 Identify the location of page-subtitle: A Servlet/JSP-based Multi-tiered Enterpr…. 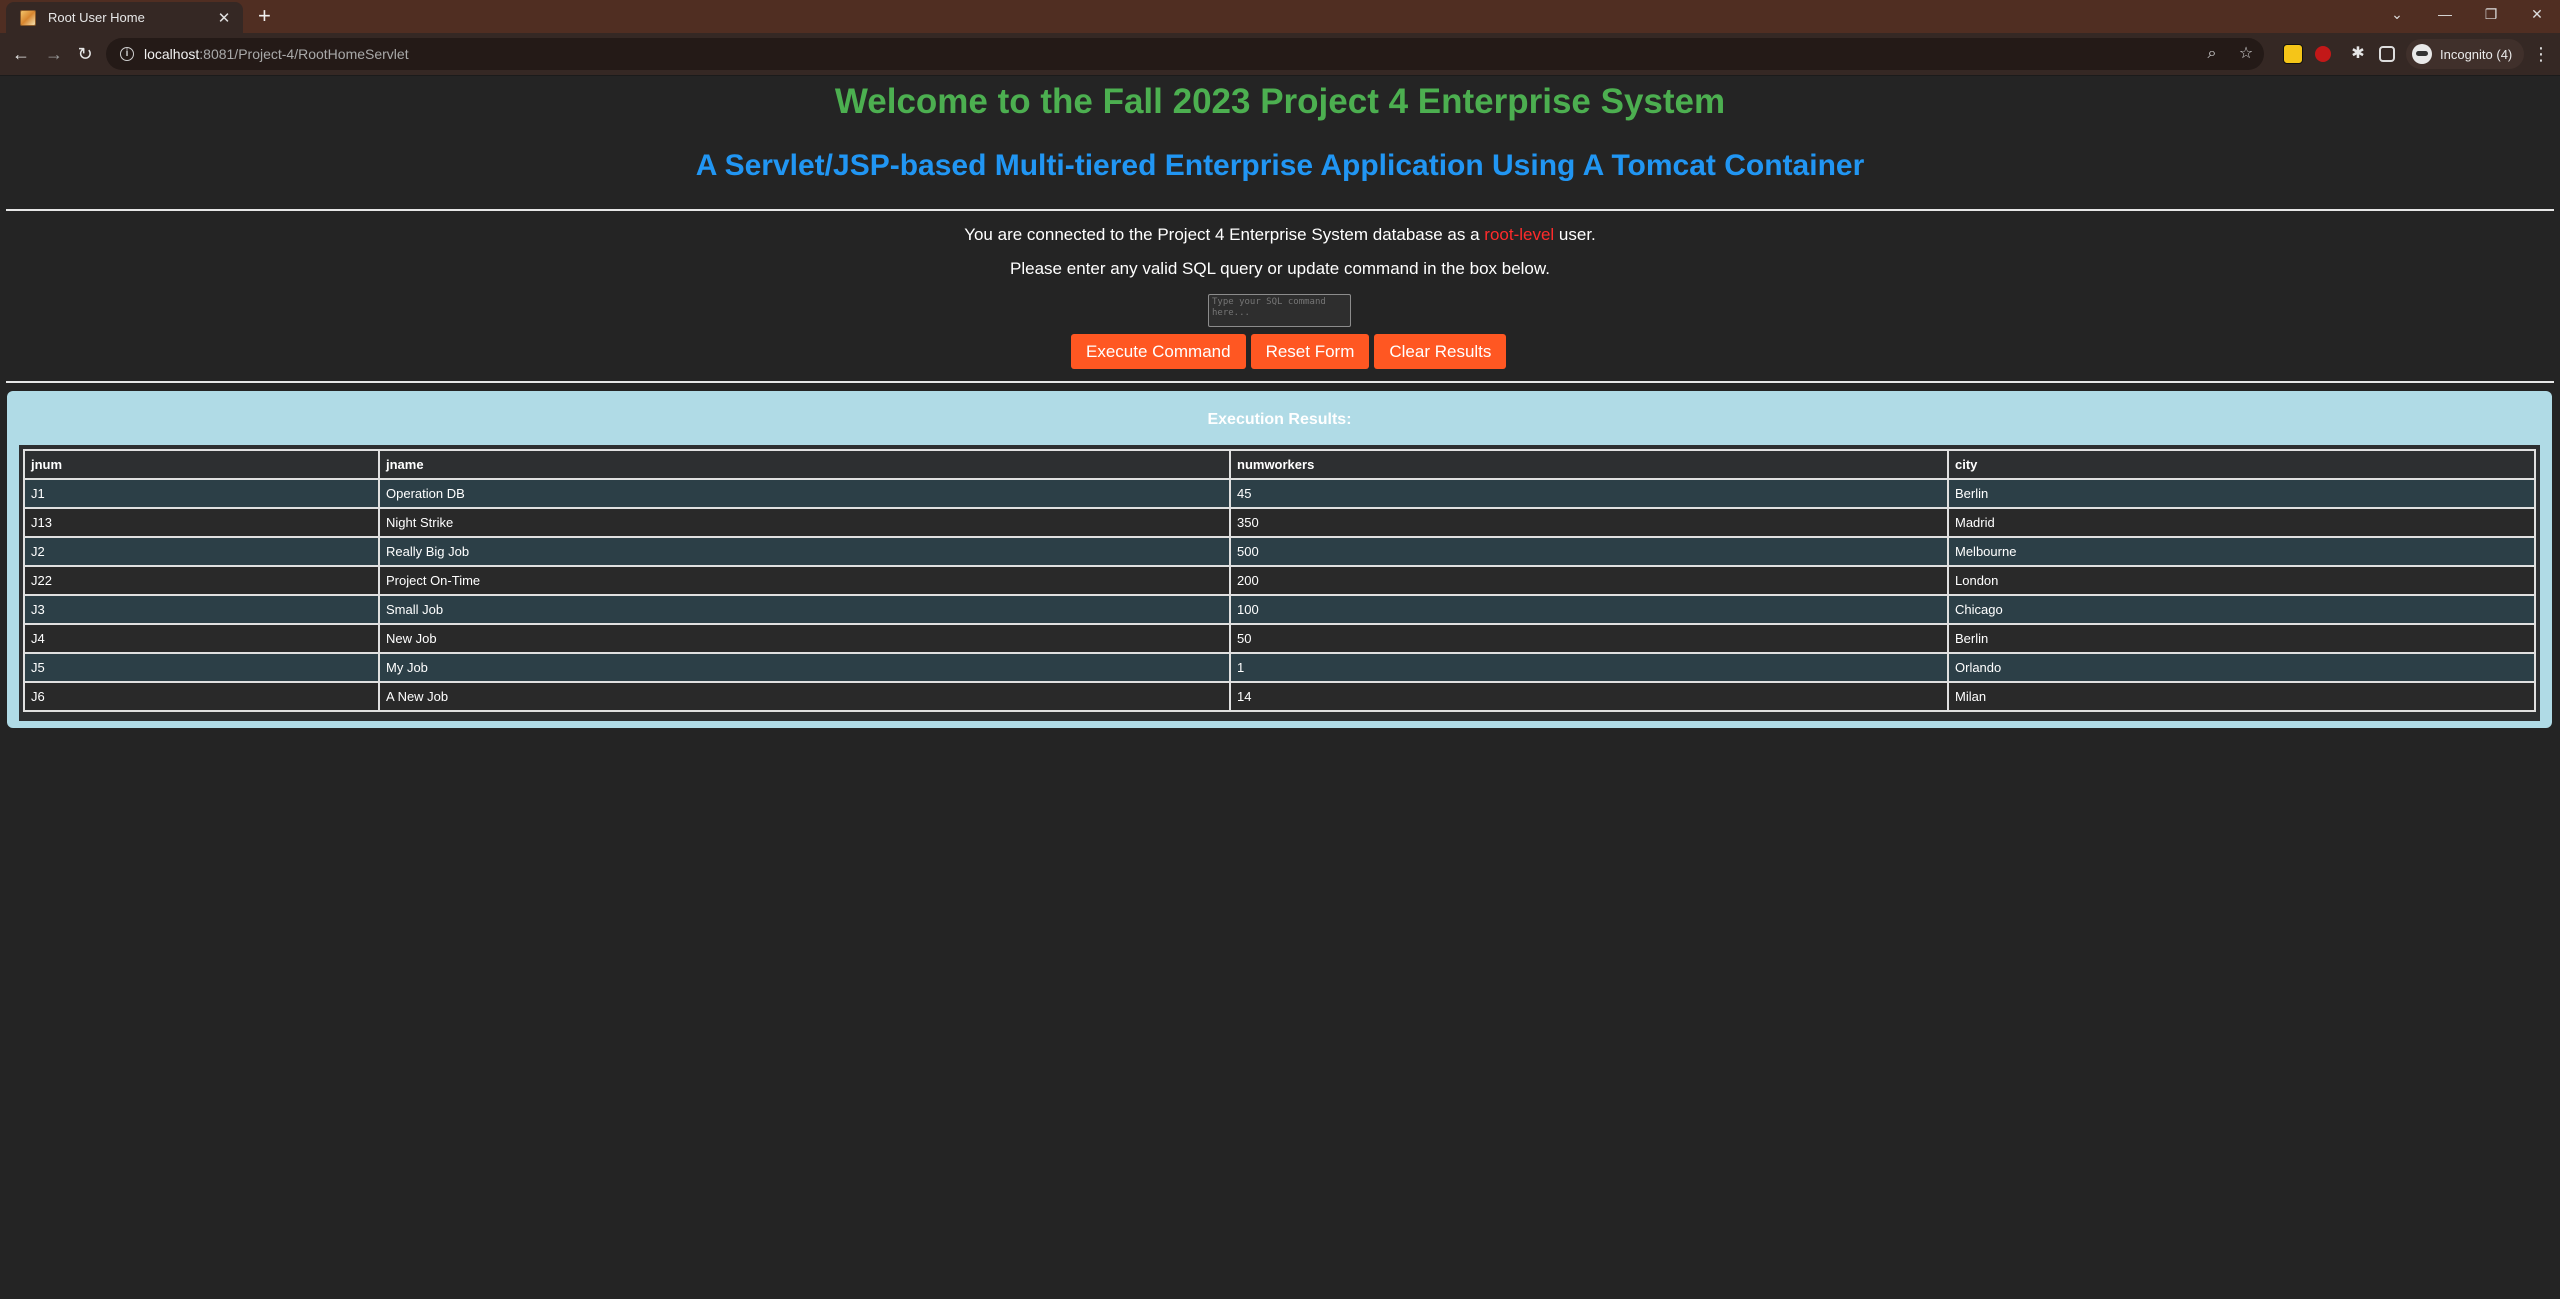
(1280, 165).